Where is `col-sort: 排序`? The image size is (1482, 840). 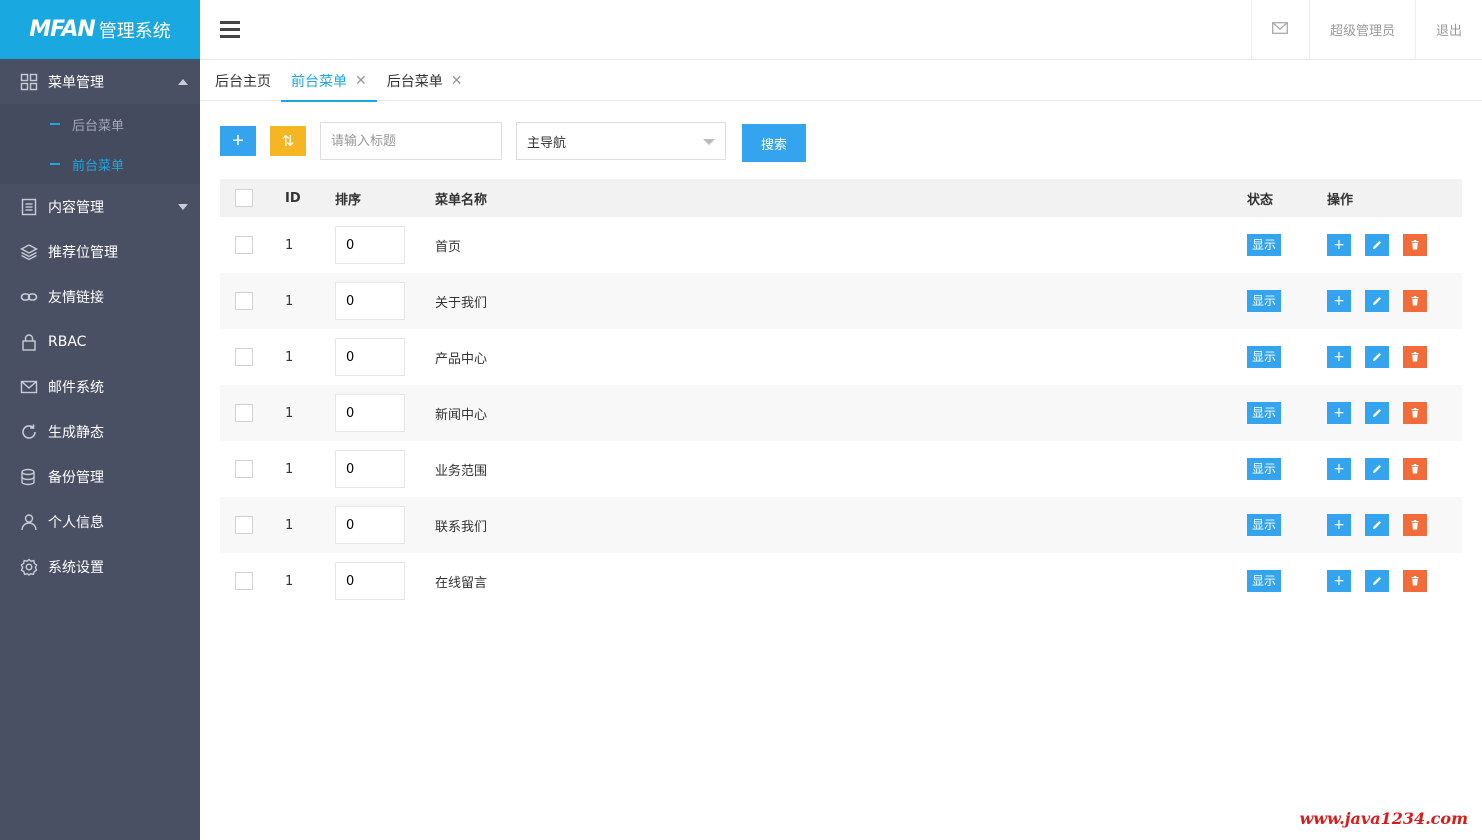
col-sort: 排序 is located at coordinates (348, 200).